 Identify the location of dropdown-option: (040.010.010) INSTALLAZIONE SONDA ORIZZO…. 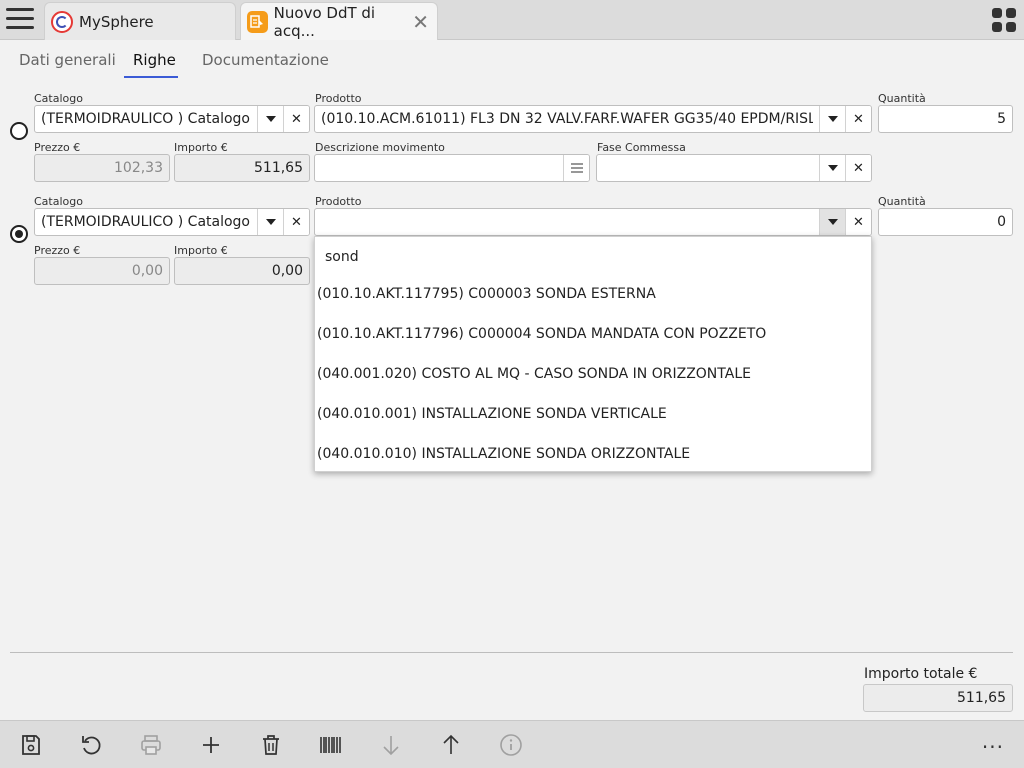
(503, 454).